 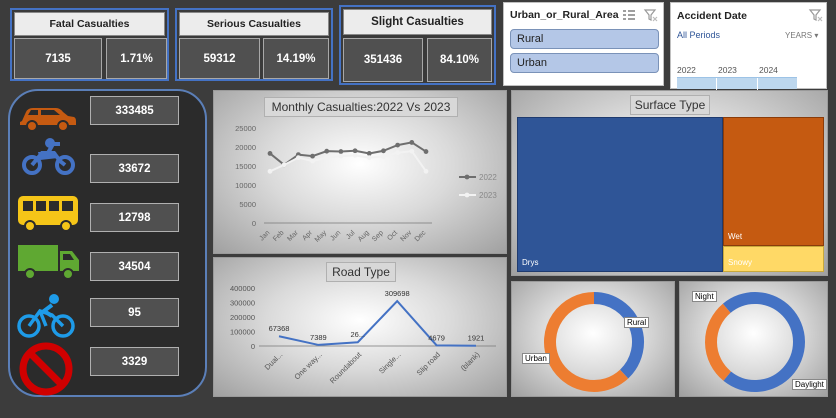 I want to click on bicycle-icon, so click(x=46, y=316).